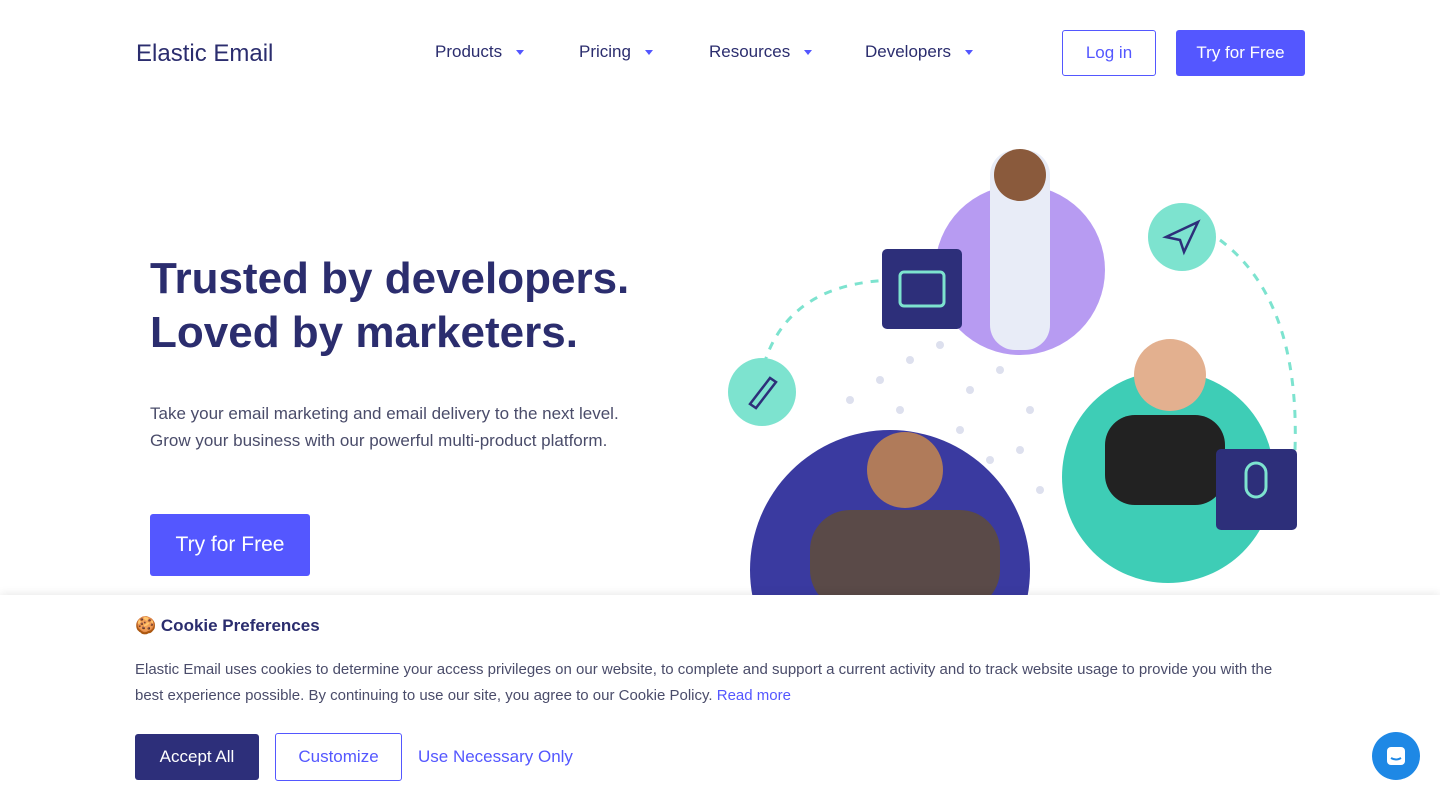 Image resolution: width=1440 pixels, height=800 pixels. I want to click on nav-label: Products, so click(469, 51).